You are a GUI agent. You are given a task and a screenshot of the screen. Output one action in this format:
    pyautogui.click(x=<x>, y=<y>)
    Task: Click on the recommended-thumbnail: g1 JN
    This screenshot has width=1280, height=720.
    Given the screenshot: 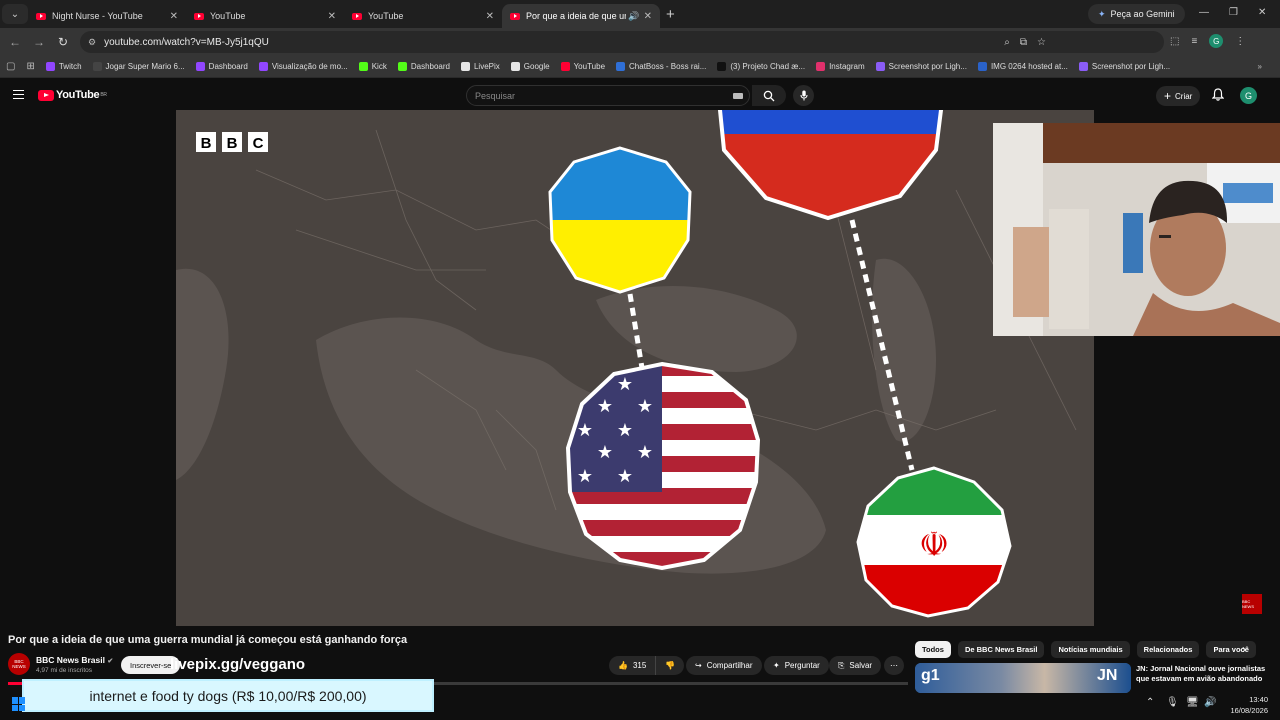 What is the action you would take?
    pyautogui.click(x=1023, y=678)
    